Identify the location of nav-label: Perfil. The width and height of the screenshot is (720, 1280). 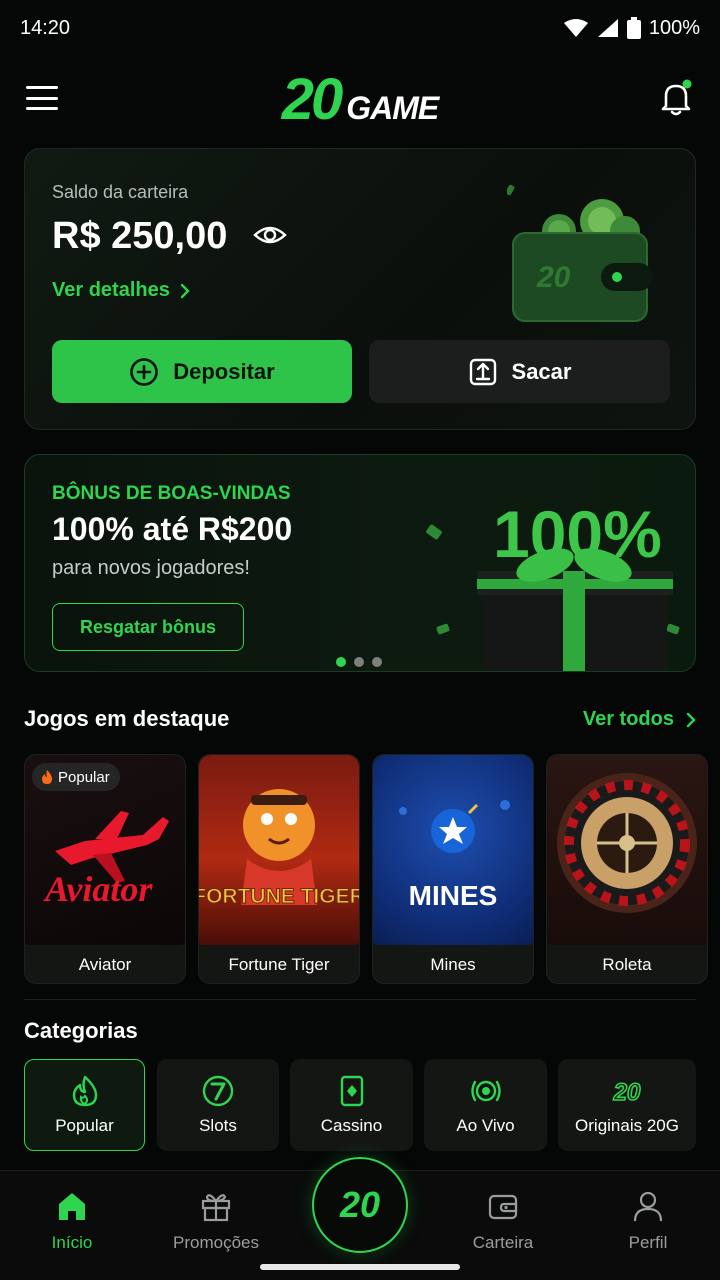
(648, 1242).